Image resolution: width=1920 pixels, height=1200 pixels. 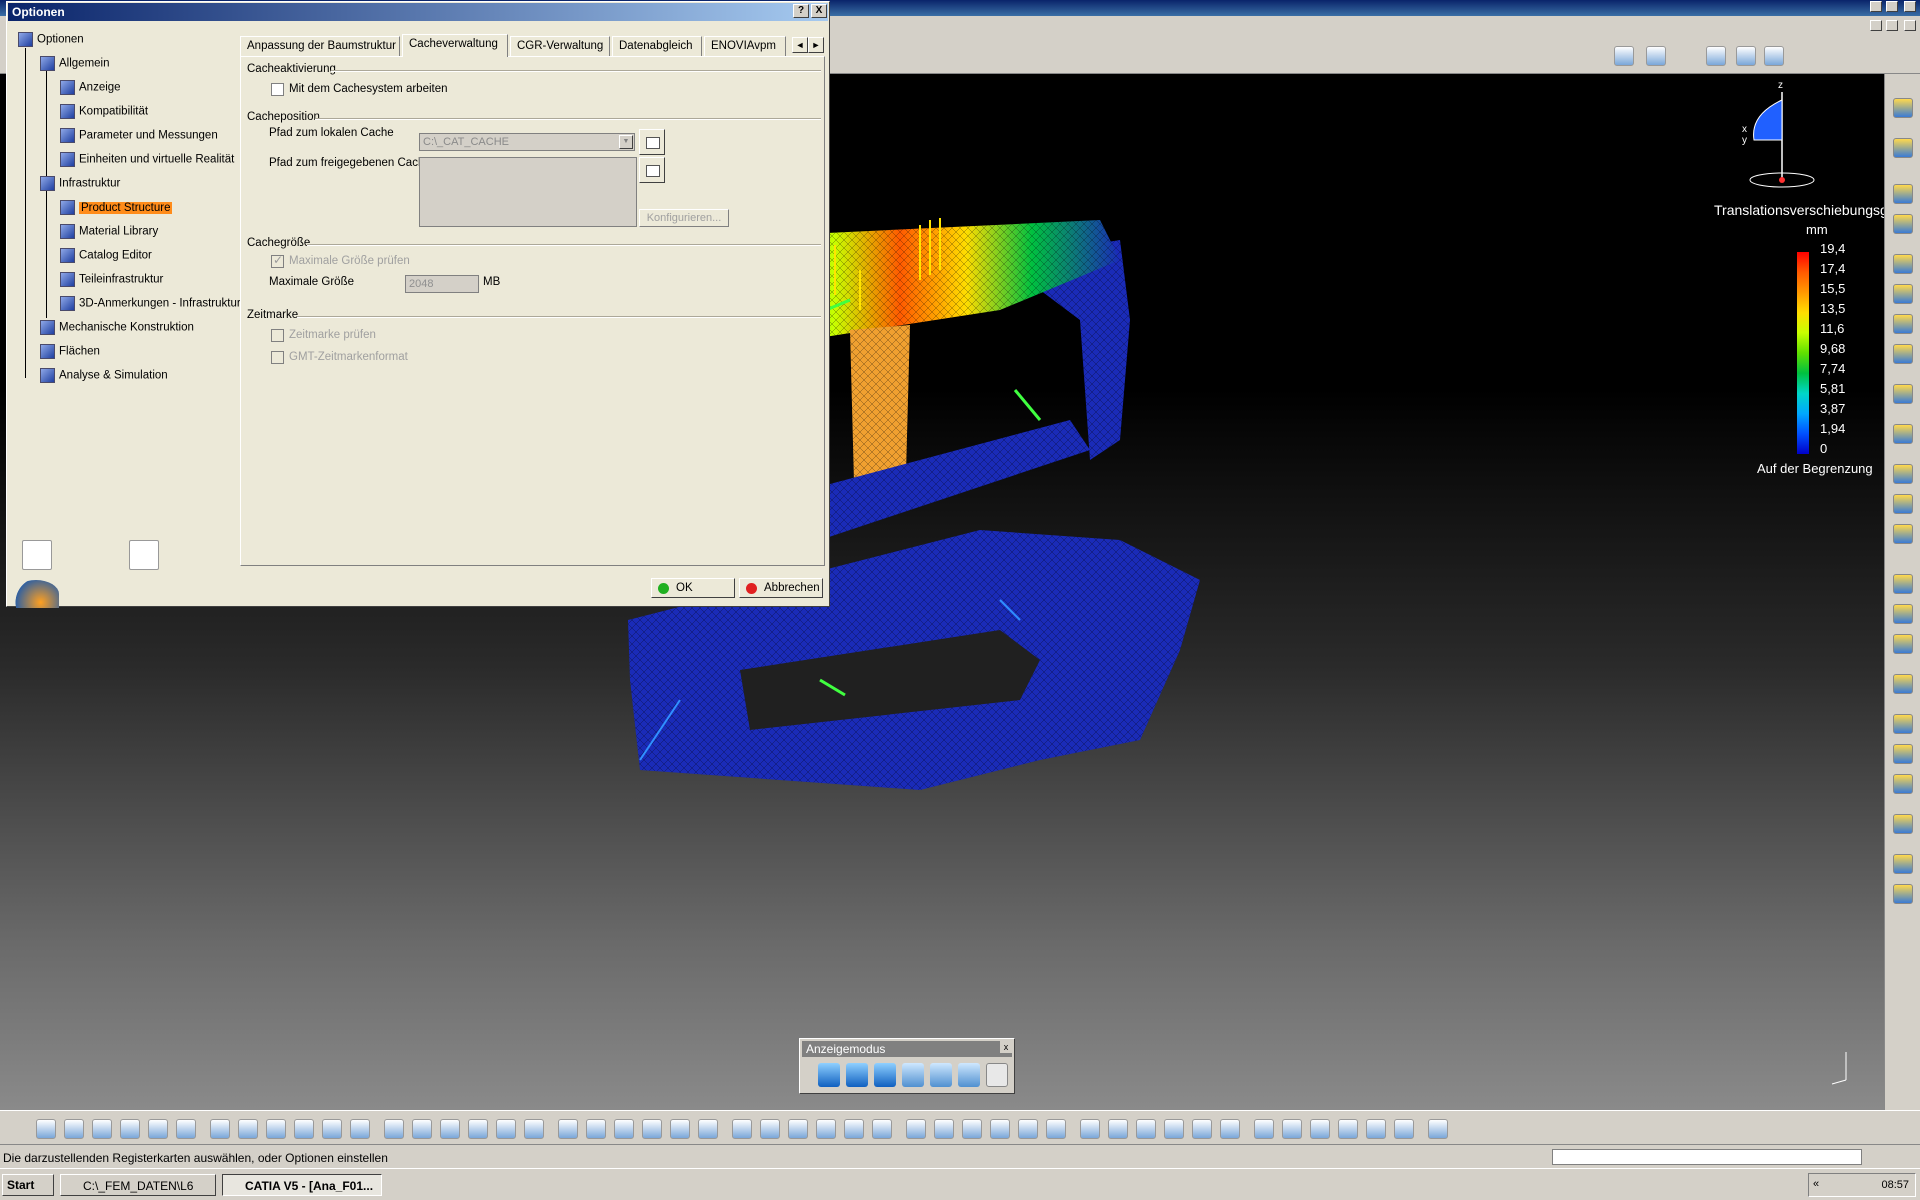 What do you see at coordinates (158, 1129) in the screenshot?
I see `cut-icon` at bounding box center [158, 1129].